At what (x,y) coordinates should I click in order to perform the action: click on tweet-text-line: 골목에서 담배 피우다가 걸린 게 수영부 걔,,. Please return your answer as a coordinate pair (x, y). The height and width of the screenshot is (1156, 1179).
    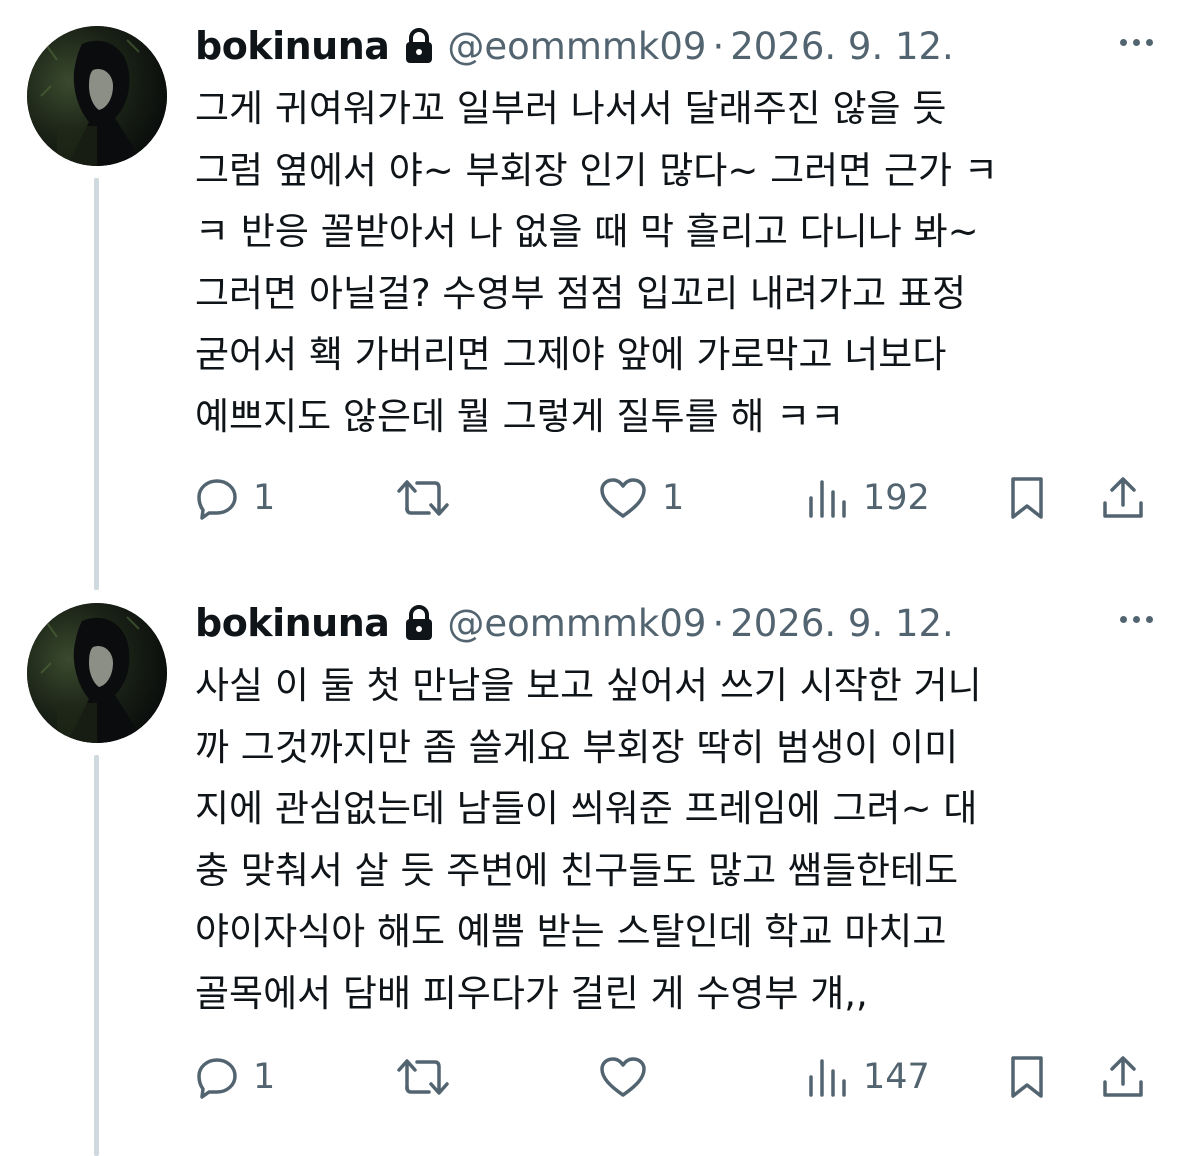
    Looking at the image, I should click on (531, 993).